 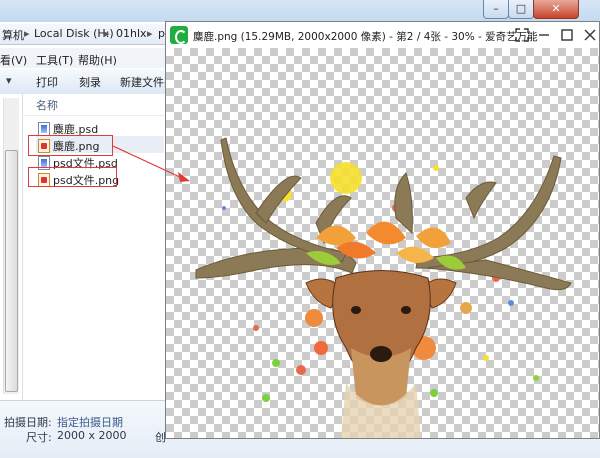 I want to click on minimize-icon, so click(x=544, y=35).